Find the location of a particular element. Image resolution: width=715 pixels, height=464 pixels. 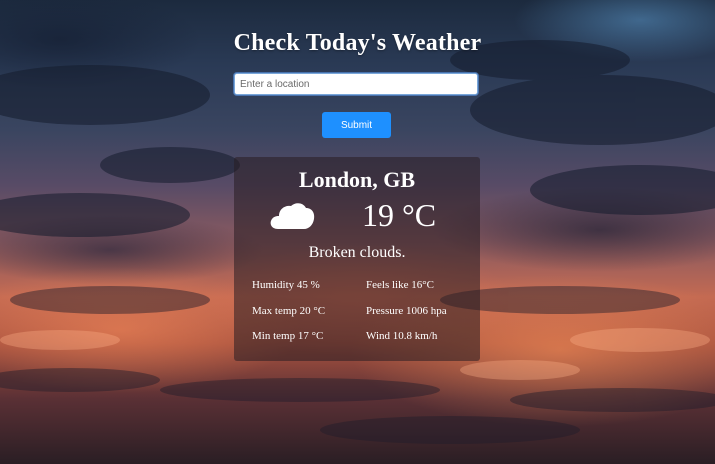

weather-description: Broken clouds. is located at coordinates (357, 252).